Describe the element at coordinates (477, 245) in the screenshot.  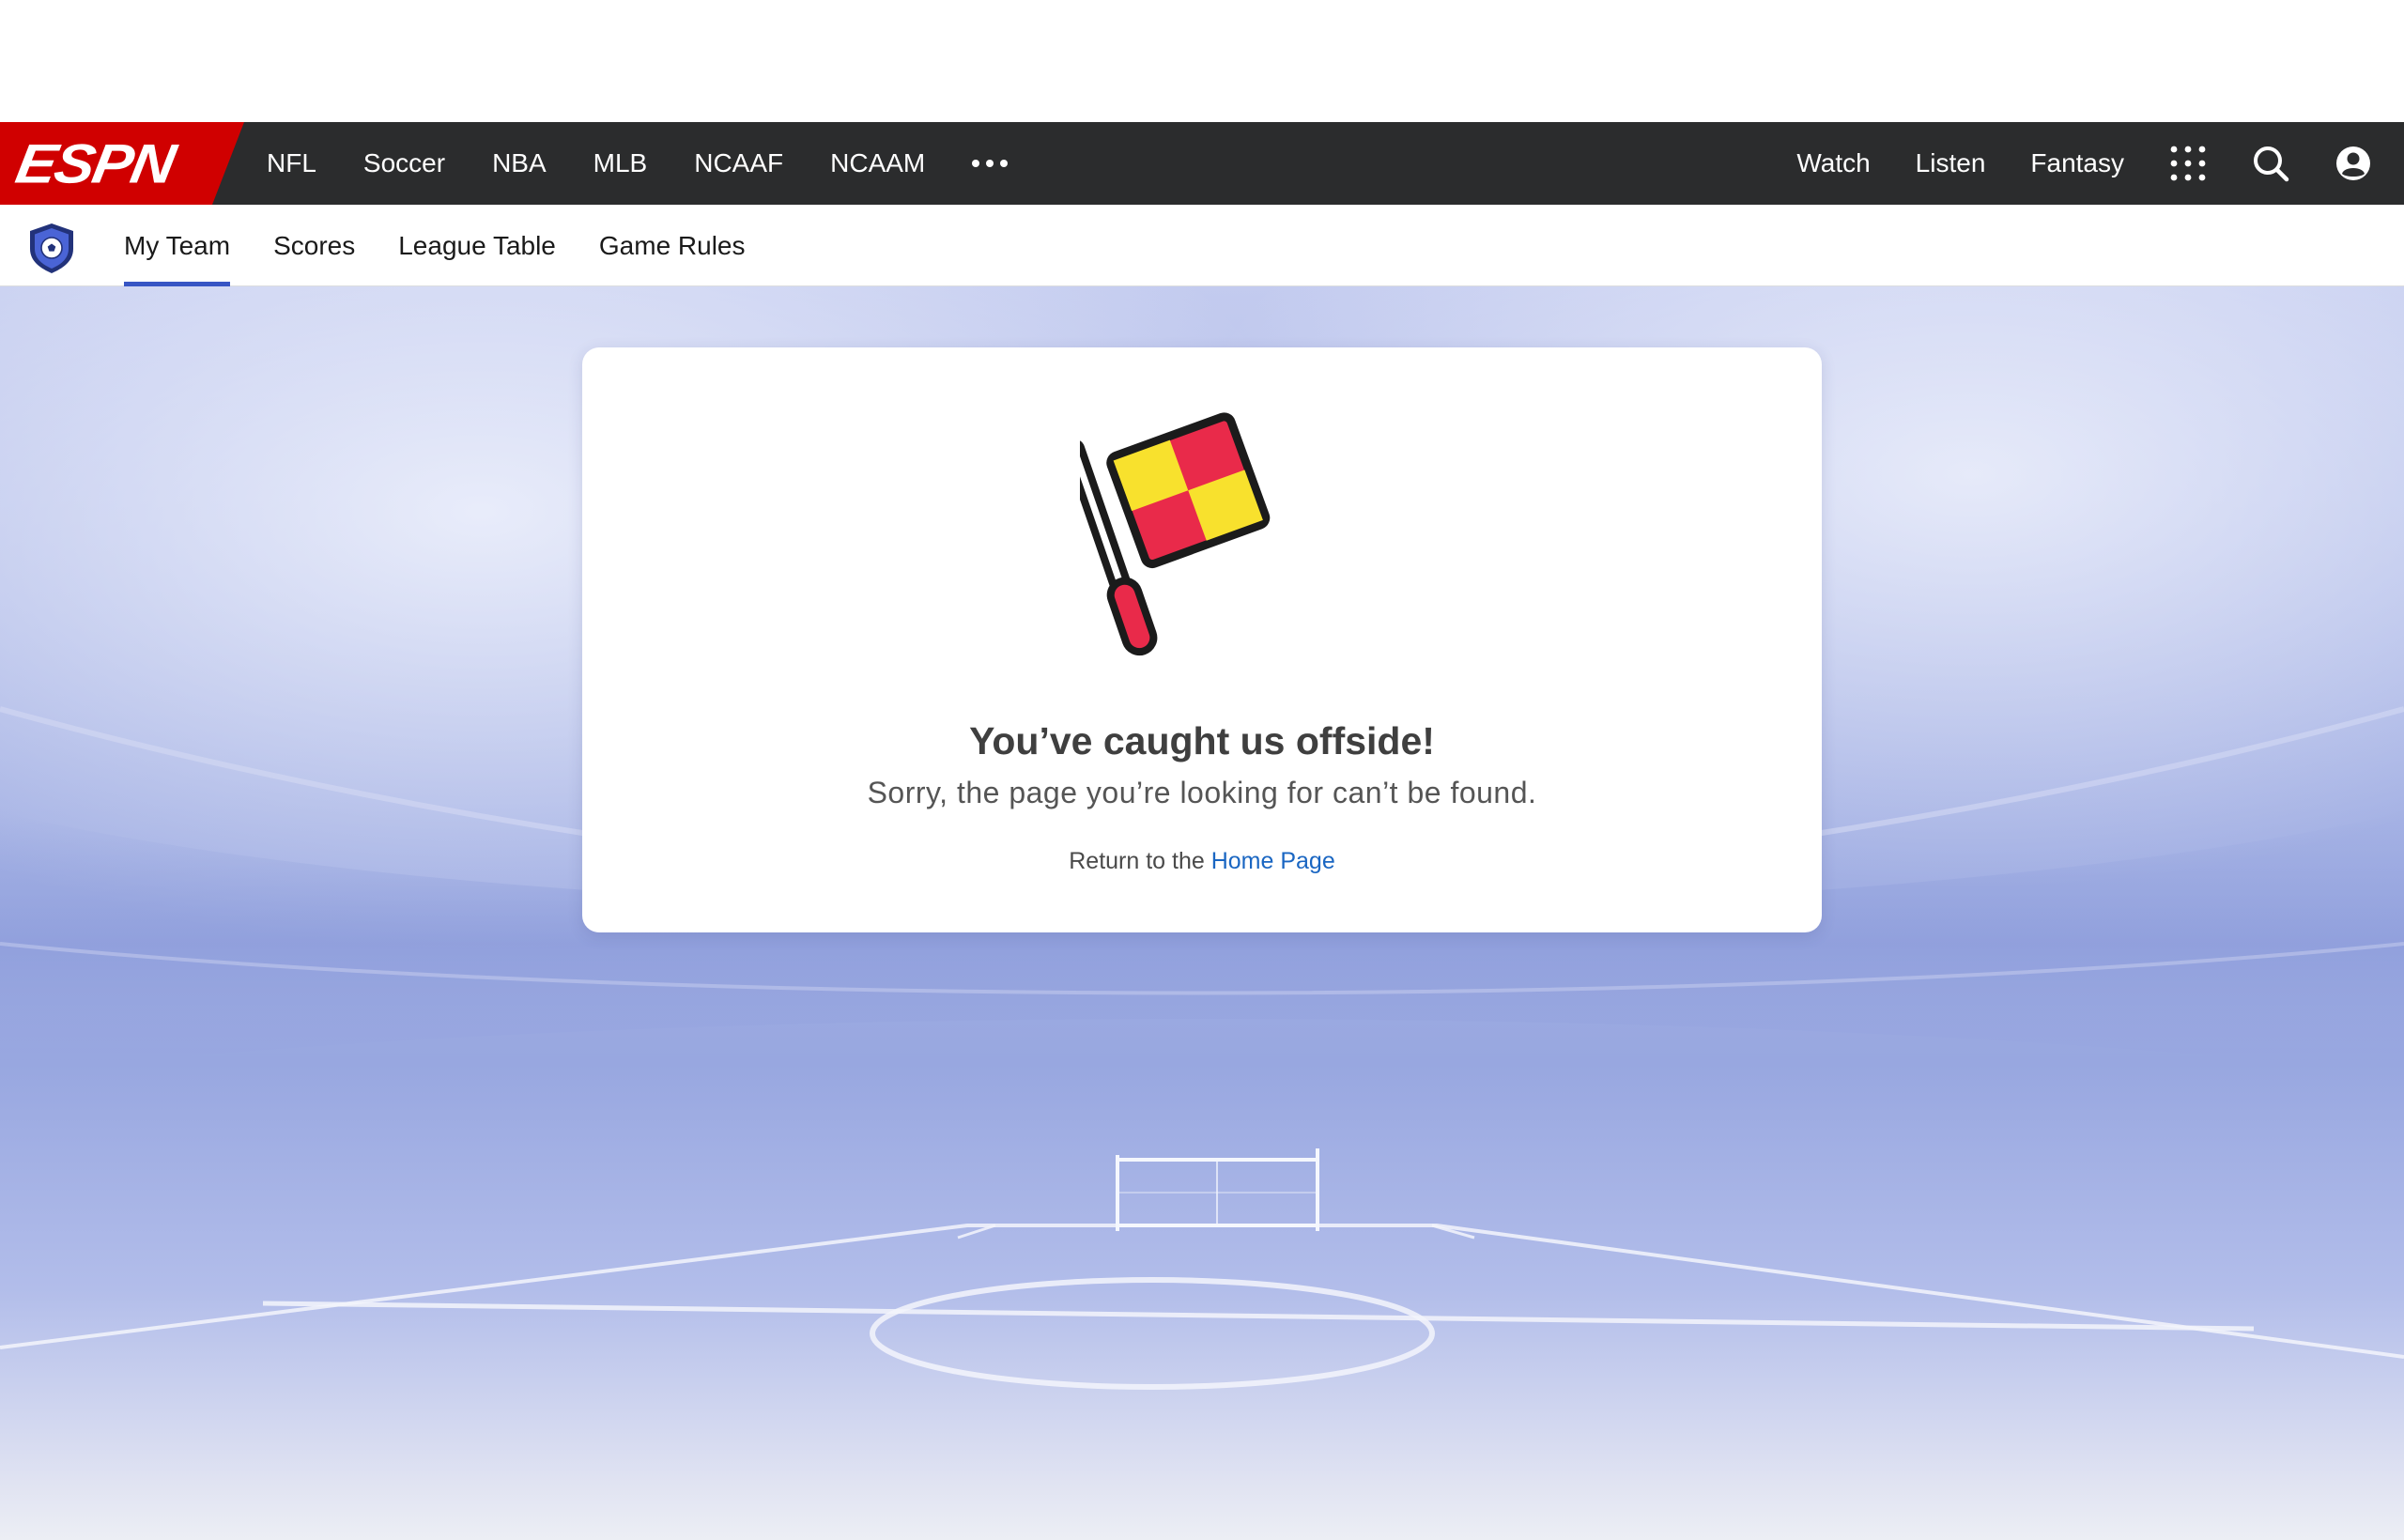
I see `sub-nav-league-table: League Table` at that location.